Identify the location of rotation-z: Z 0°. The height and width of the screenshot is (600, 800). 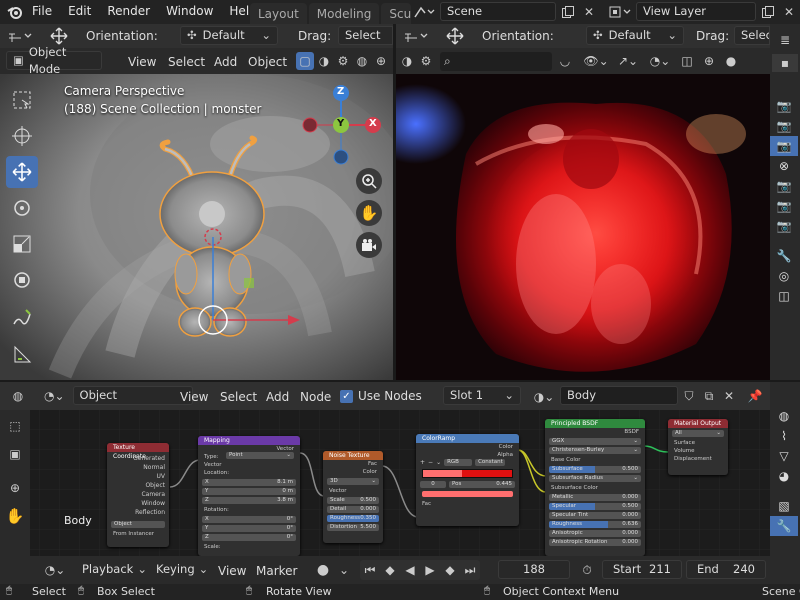
(249, 537).